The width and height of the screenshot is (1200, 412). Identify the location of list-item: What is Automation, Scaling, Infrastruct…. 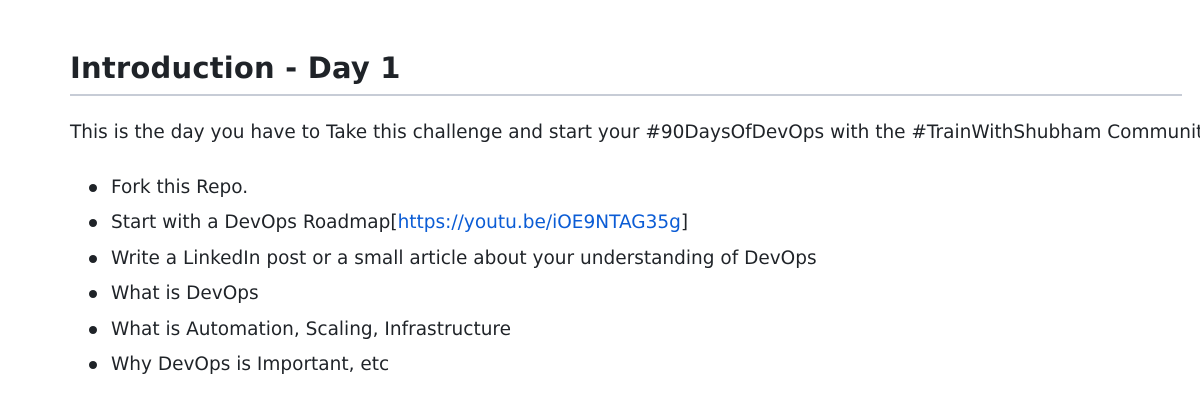
(443, 329).